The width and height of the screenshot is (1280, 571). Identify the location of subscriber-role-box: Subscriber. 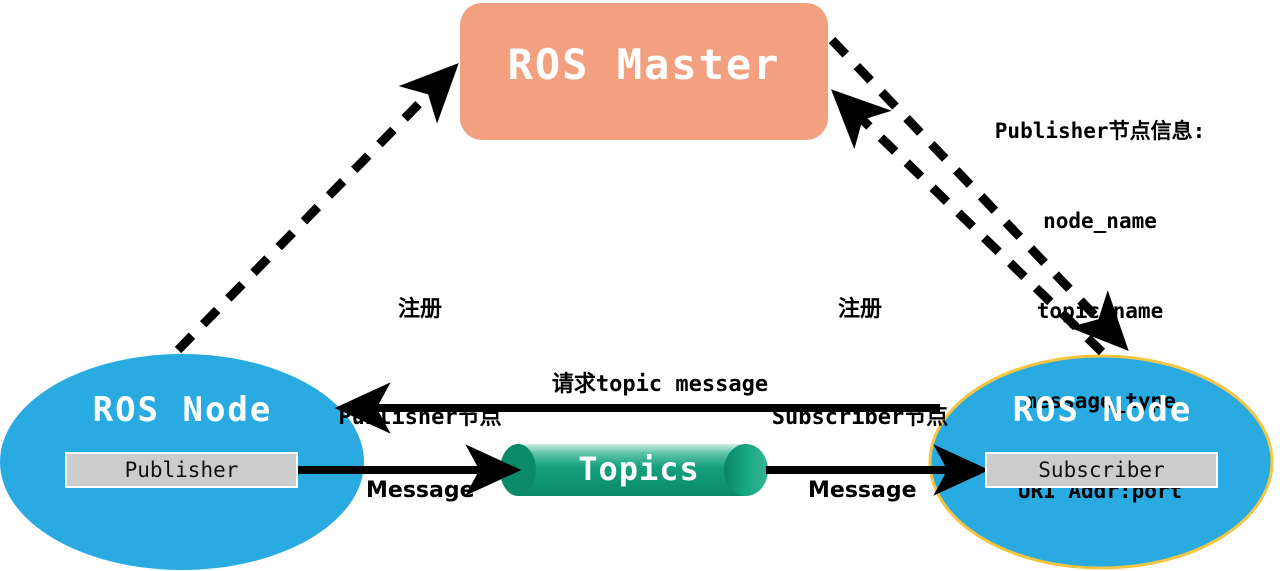
(1101, 470).